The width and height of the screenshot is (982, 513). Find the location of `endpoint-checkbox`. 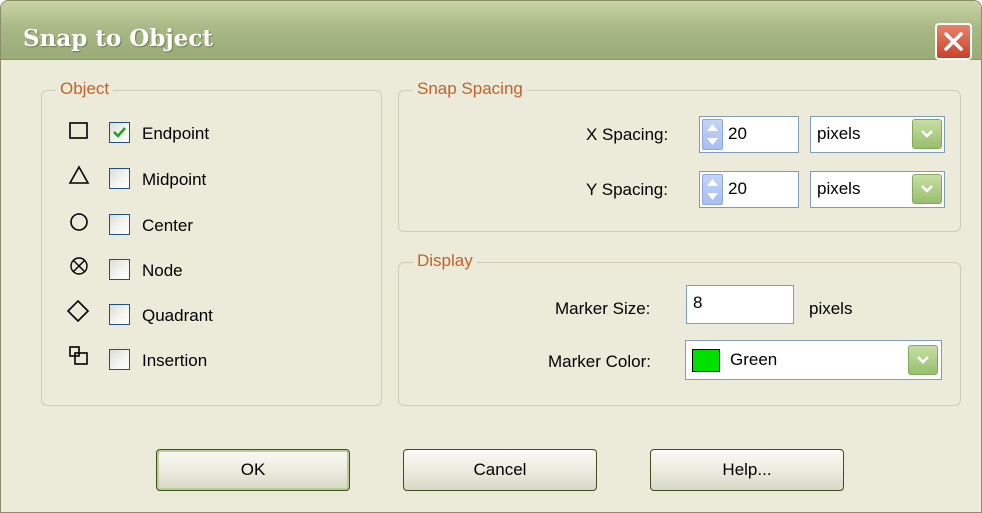

endpoint-checkbox is located at coordinates (119, 132).